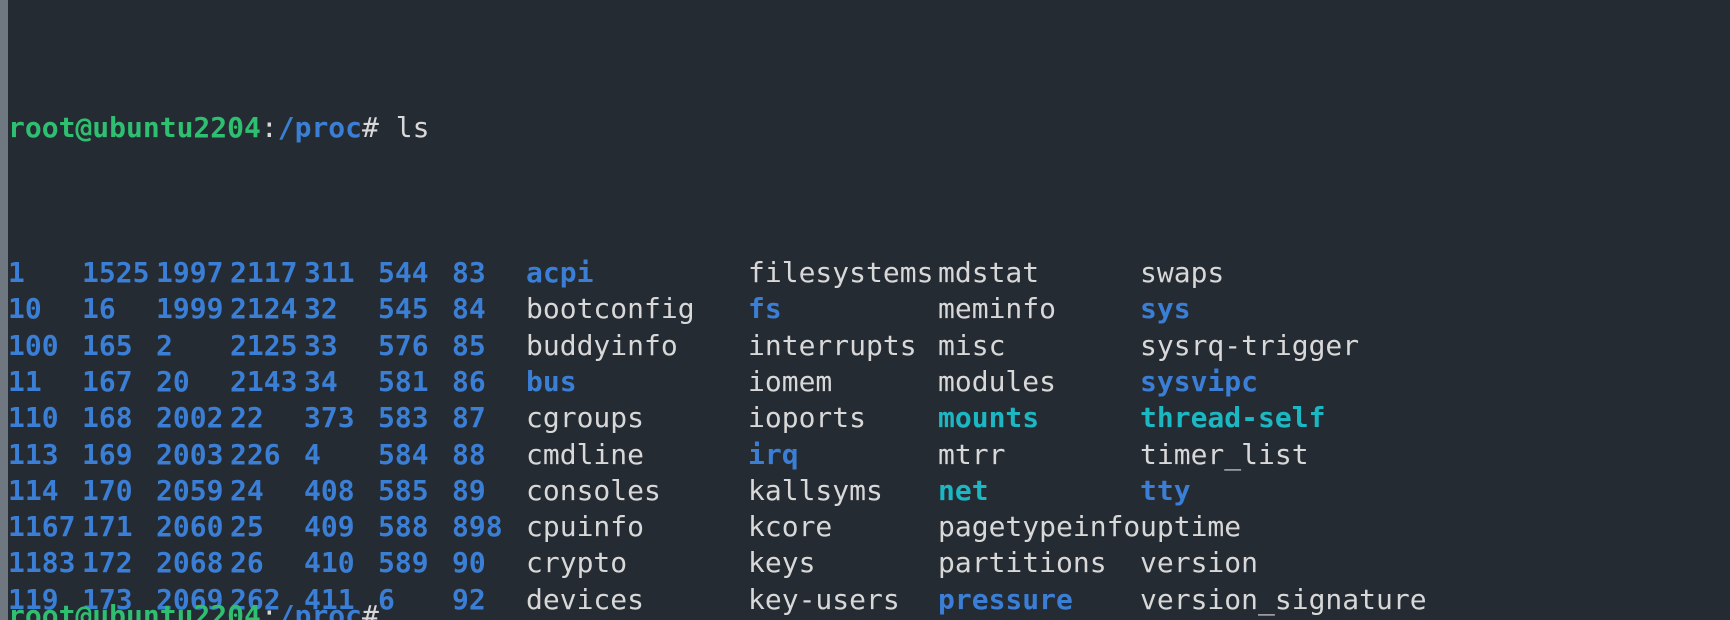  I want to click on ls-entry-directory: 1997, so click(190, 273).